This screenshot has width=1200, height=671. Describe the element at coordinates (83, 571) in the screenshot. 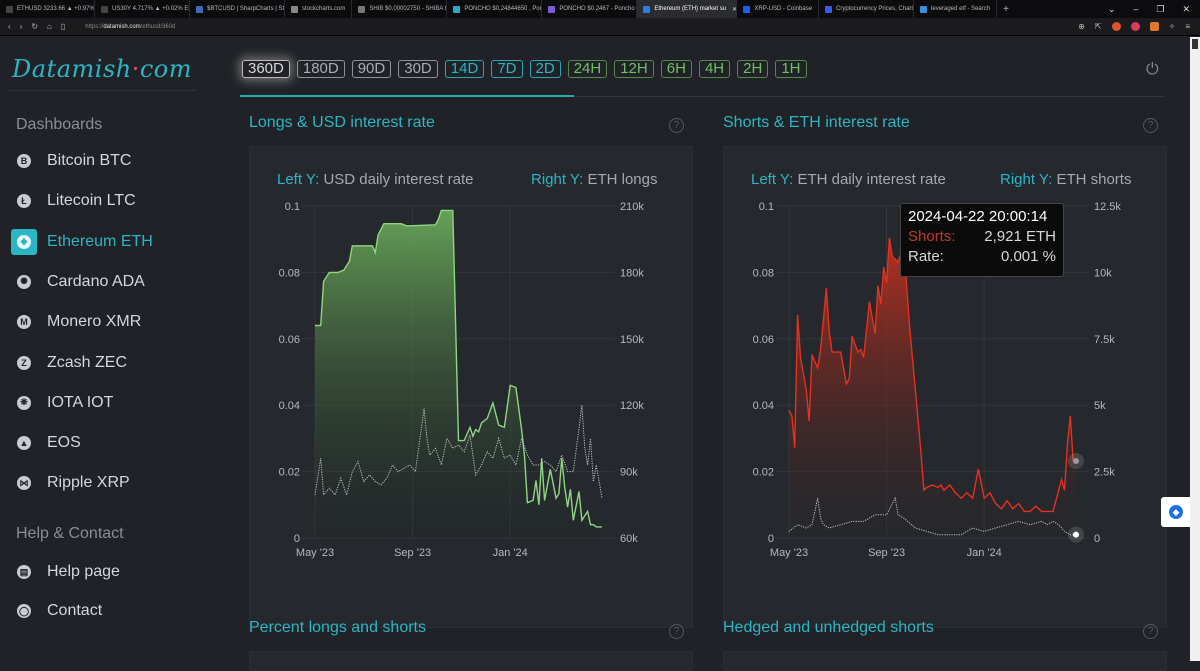

I see `sidebar-item-label: Help page` at that location.